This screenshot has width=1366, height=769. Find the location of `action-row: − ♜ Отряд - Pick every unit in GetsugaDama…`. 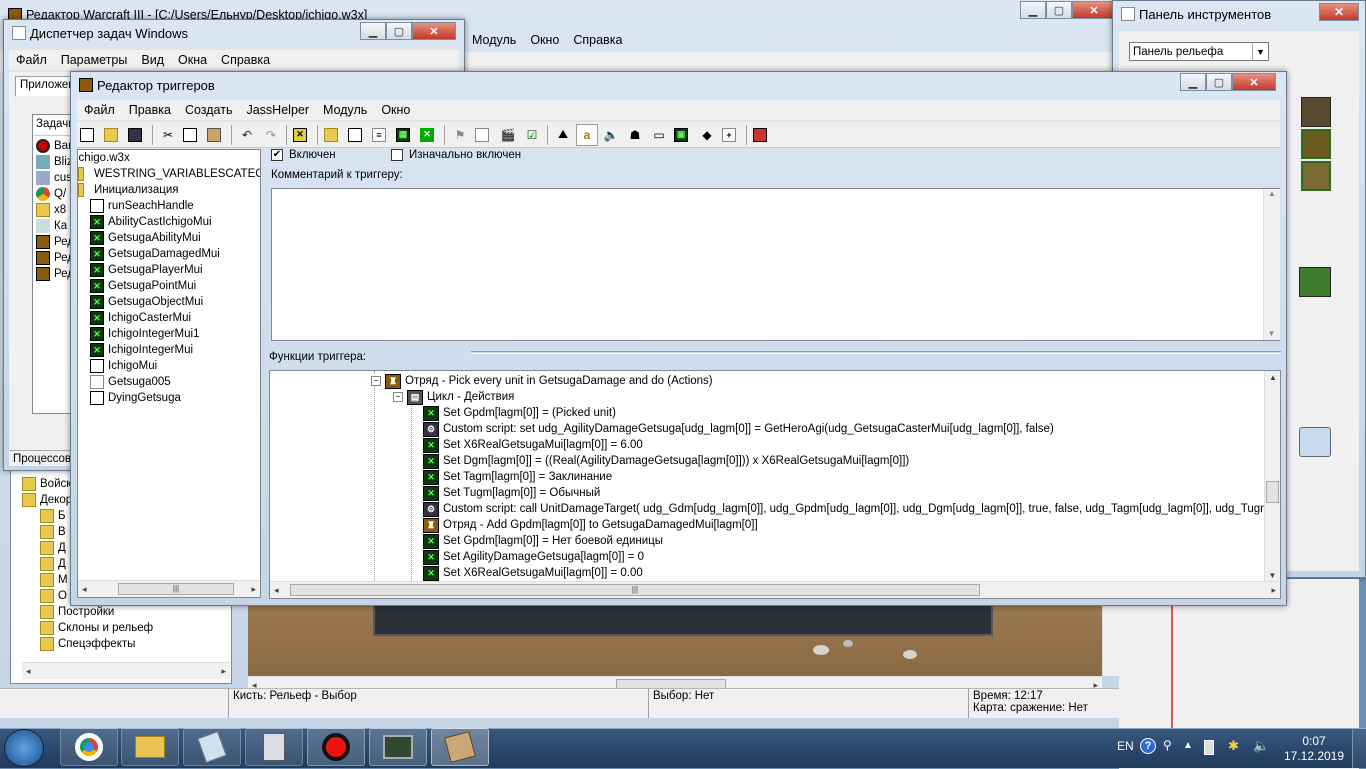

action-row: − ♜ Отряд - Pick every unit in GetsugaDama… is located at coordinates (770, 381).